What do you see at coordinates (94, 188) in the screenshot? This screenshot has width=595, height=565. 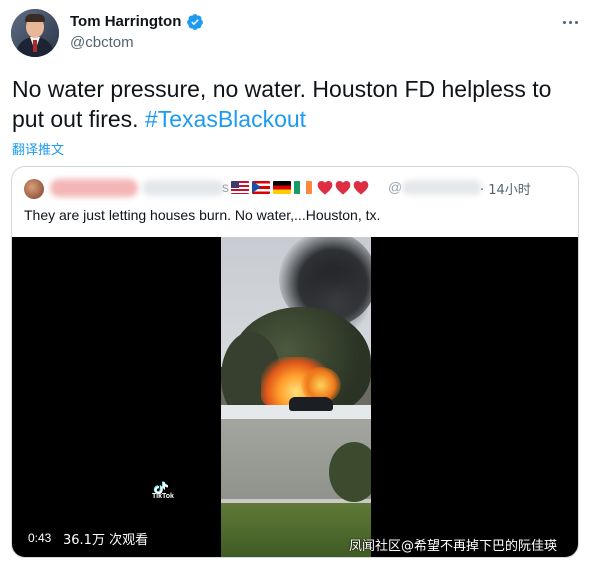 I see `quoted-name-redacted` at bounding box center [94, 188].